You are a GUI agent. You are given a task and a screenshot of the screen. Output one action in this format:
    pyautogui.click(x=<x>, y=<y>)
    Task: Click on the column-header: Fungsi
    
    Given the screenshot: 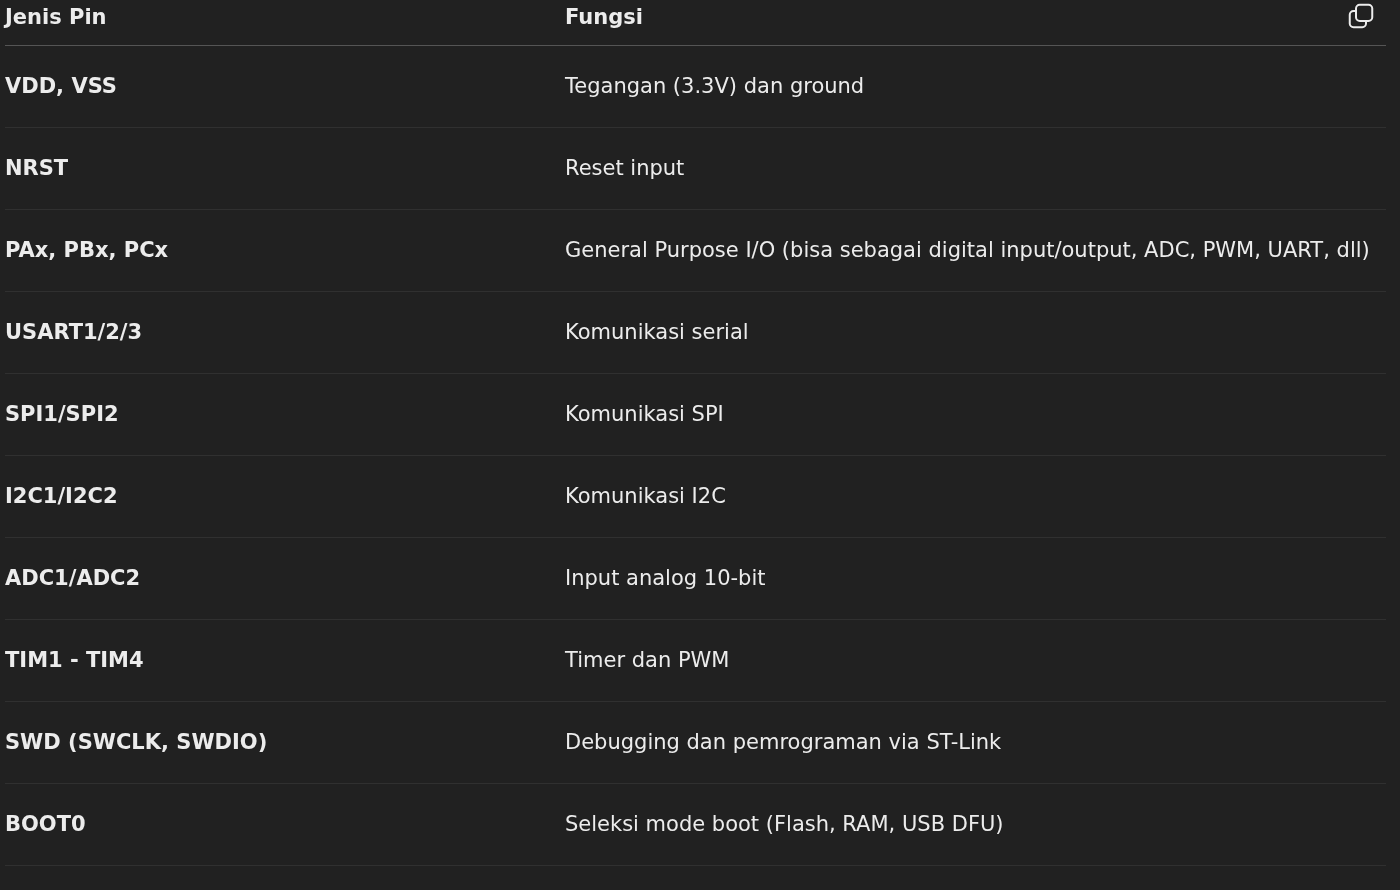 What is the action you would take?
    pyautogui.click(x=975, y=23)
    